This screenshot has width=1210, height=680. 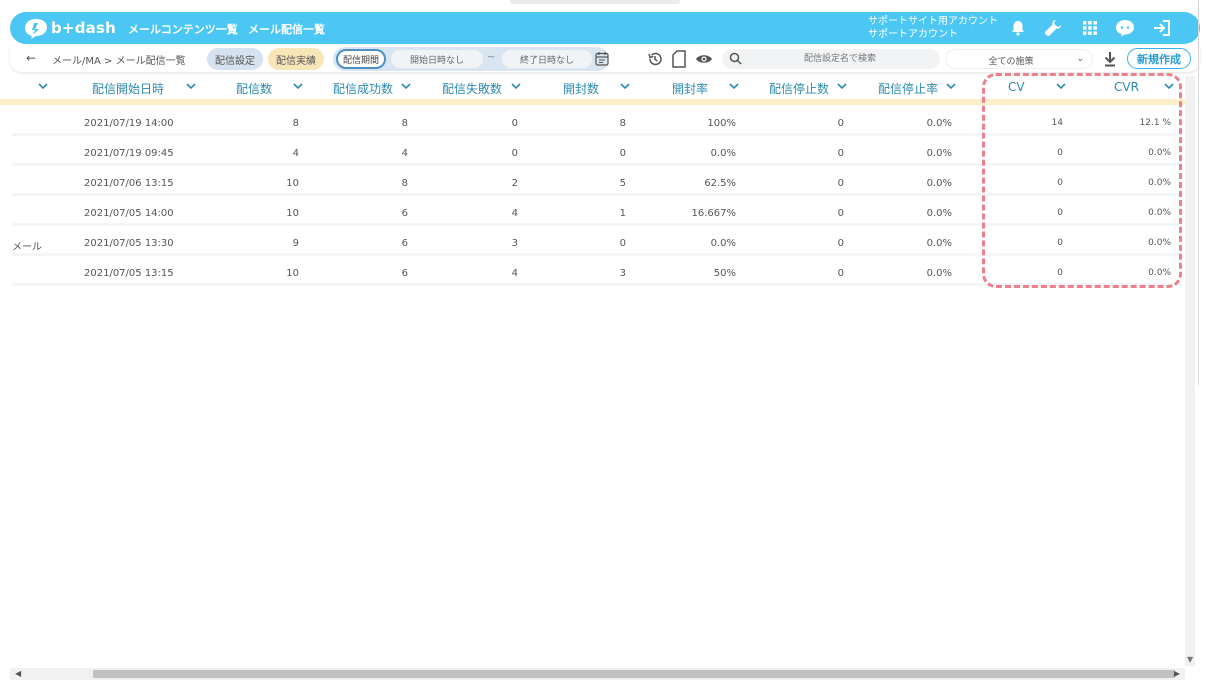 What do you see at coordinates (723, 153) in the screenshot?
I see `cell-open-rate: 0.0%` at bounding box center [723, 153].